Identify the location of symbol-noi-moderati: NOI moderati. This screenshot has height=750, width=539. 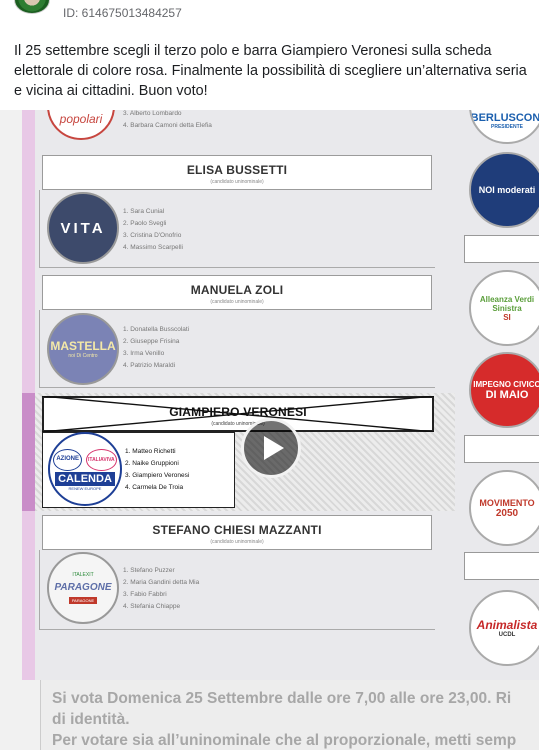
(504, 190).